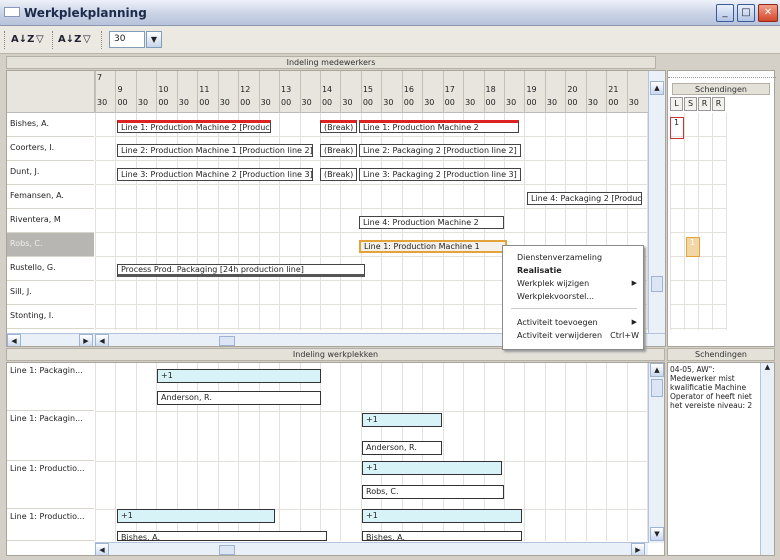 The height and width of the screenshot is (560, 780). I want to click on title-bar: Werkplekplanning _ □ ✕, so click(390, 13).